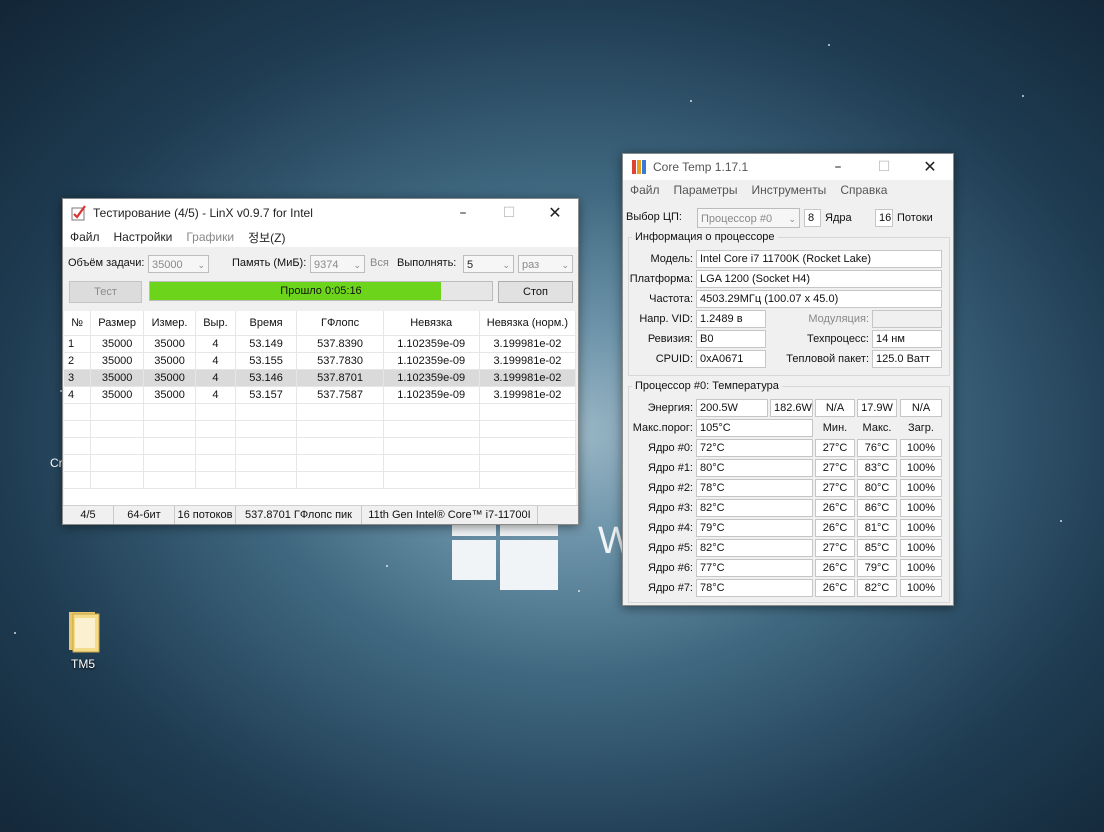  I want to click on column-header: Размер, so click(117, 323).